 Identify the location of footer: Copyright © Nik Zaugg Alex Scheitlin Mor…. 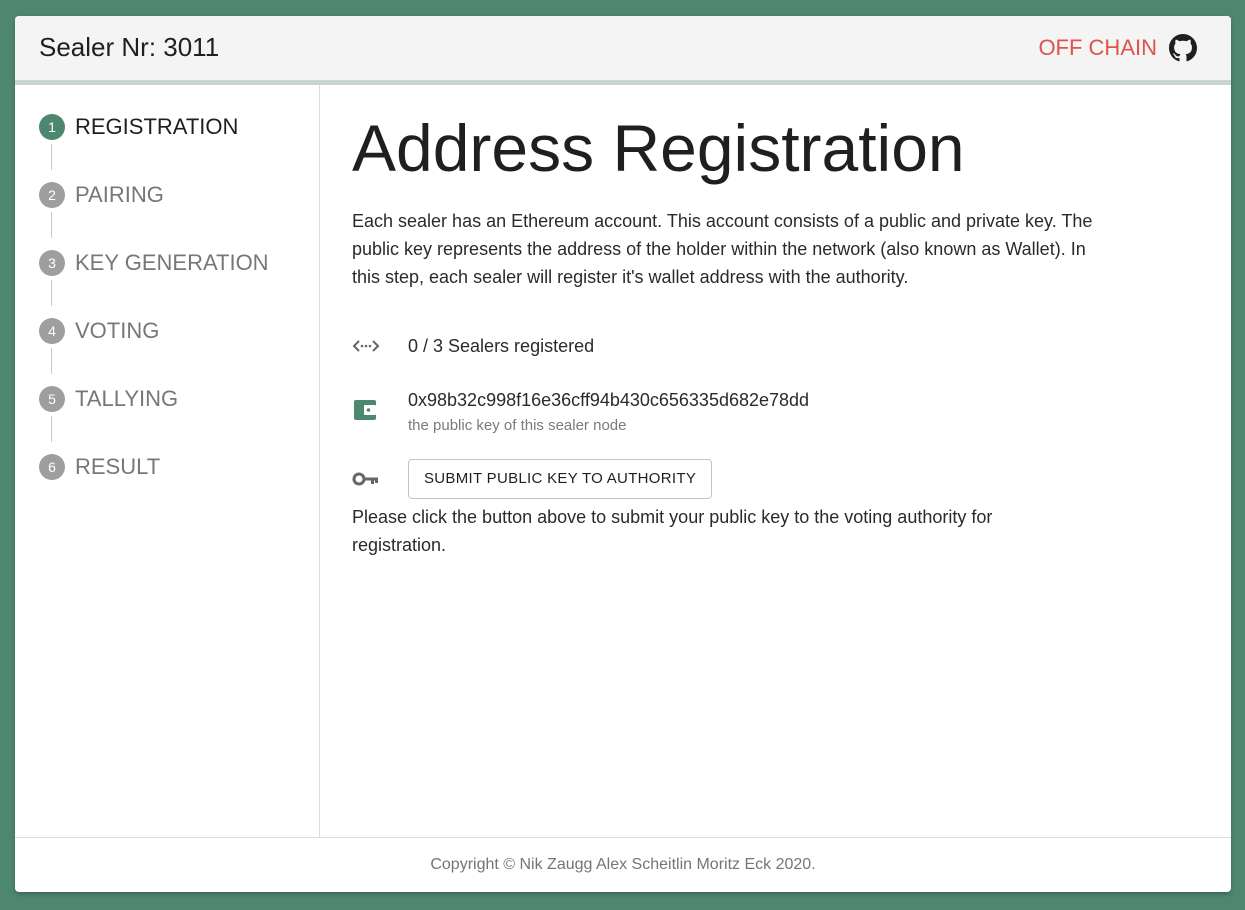
(623, 864).